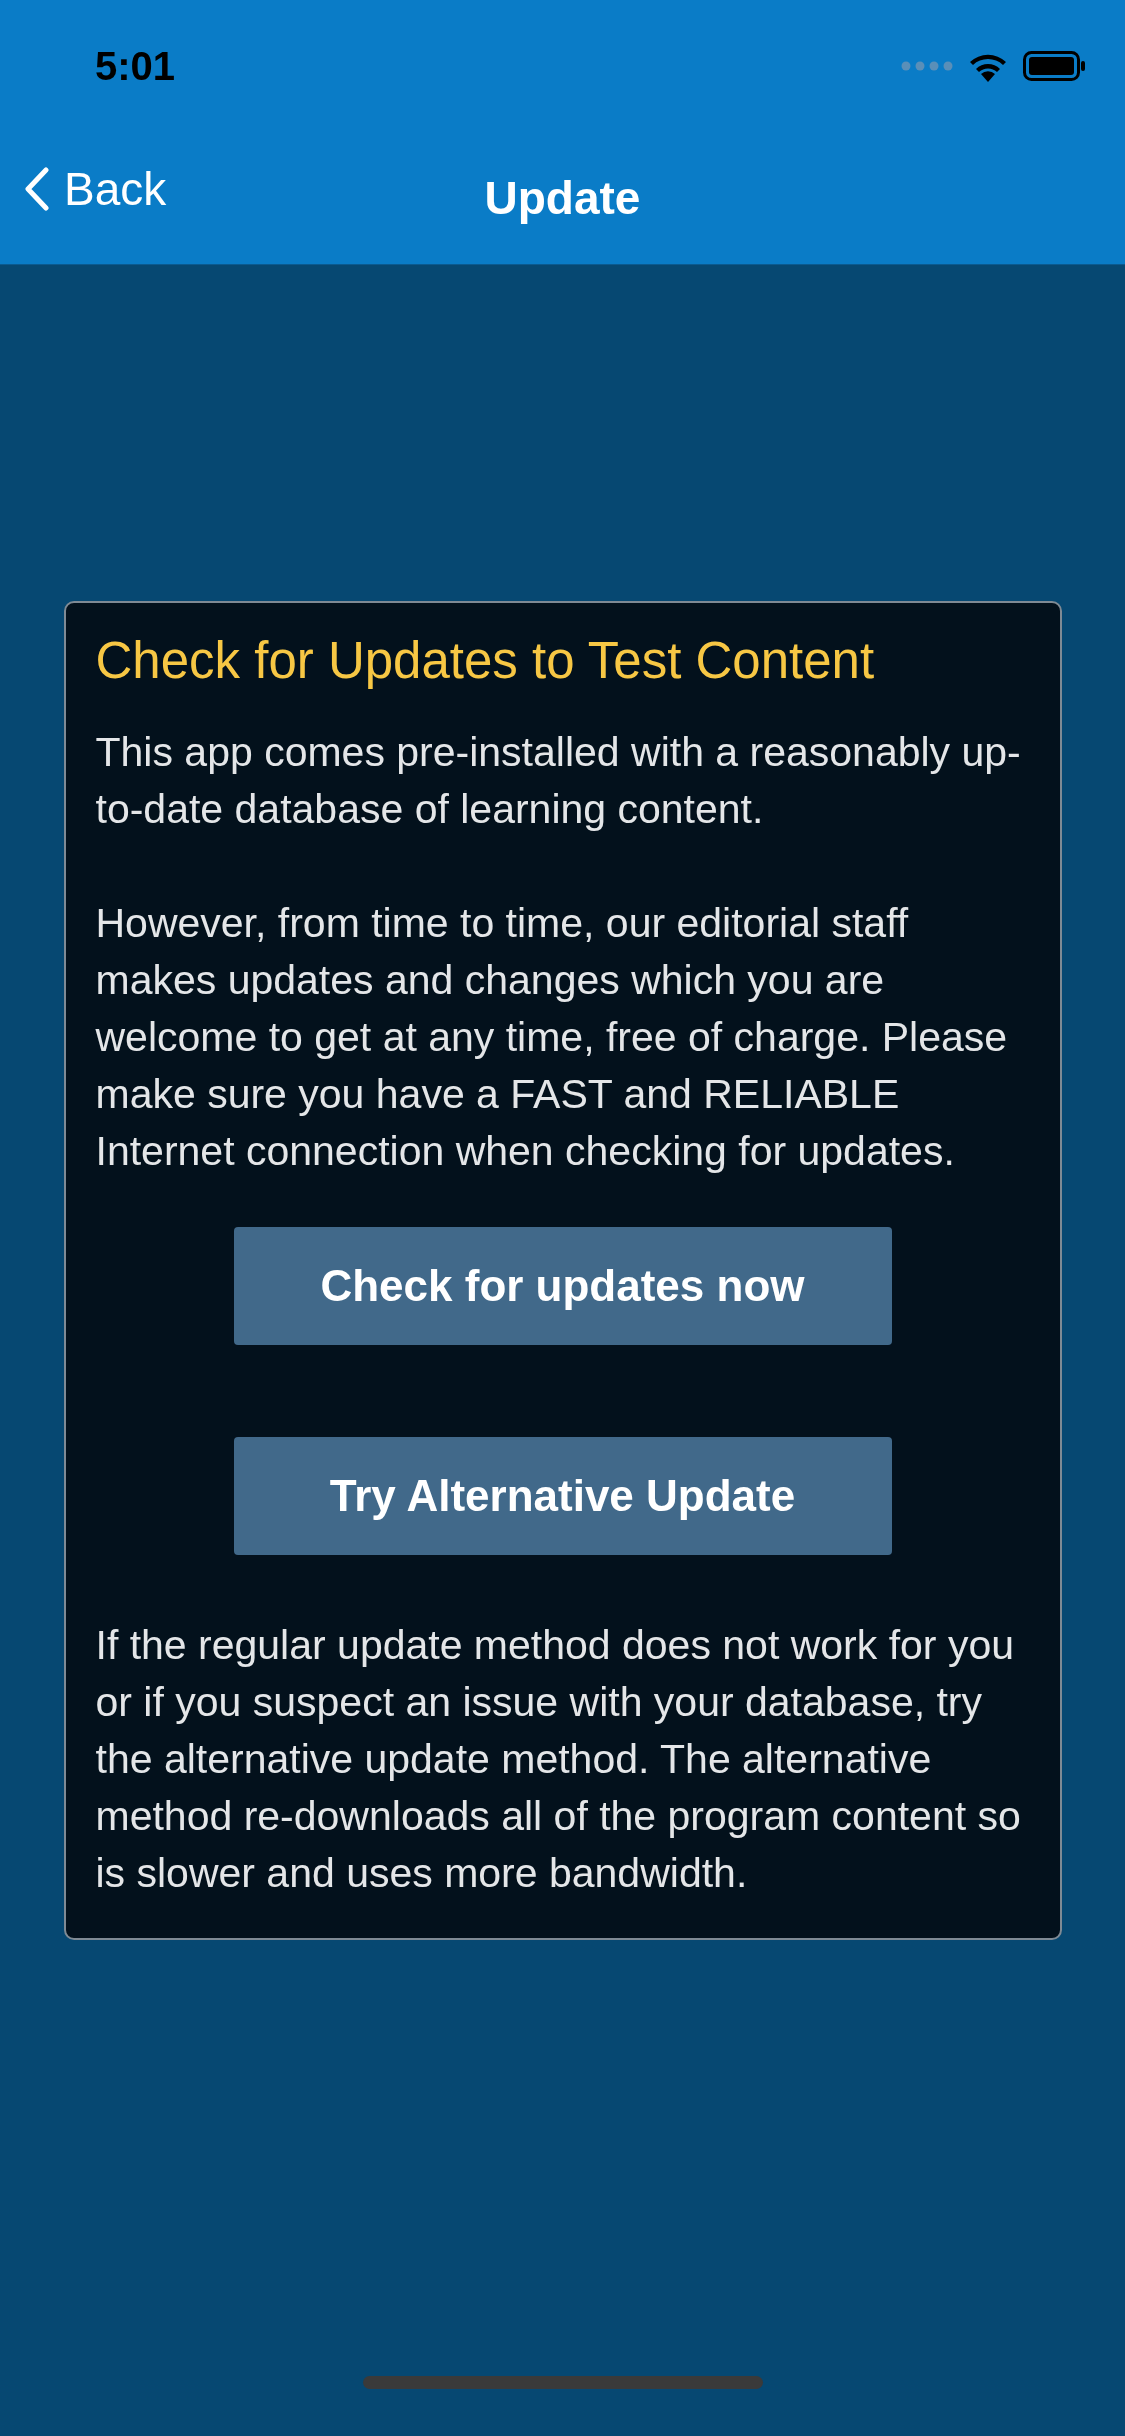 The image size is (1125, 2436). I want to click on screen-title: Update, so click(562, 198).